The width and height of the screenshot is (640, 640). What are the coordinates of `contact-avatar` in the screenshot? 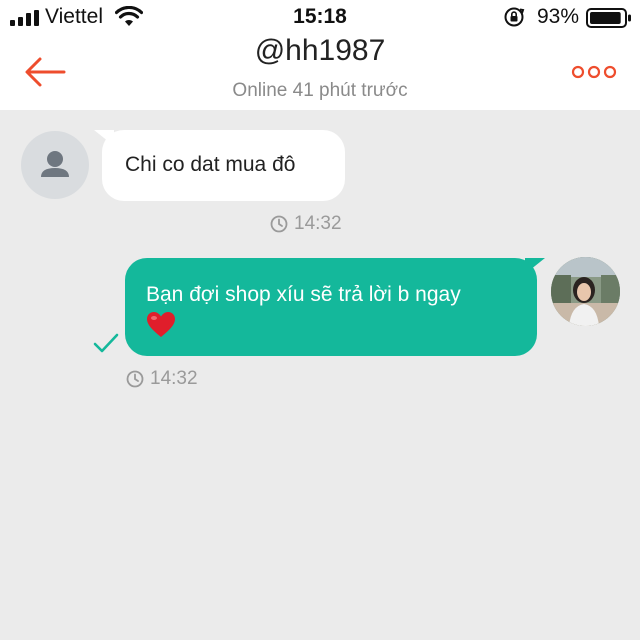 It's located at (55, 165).